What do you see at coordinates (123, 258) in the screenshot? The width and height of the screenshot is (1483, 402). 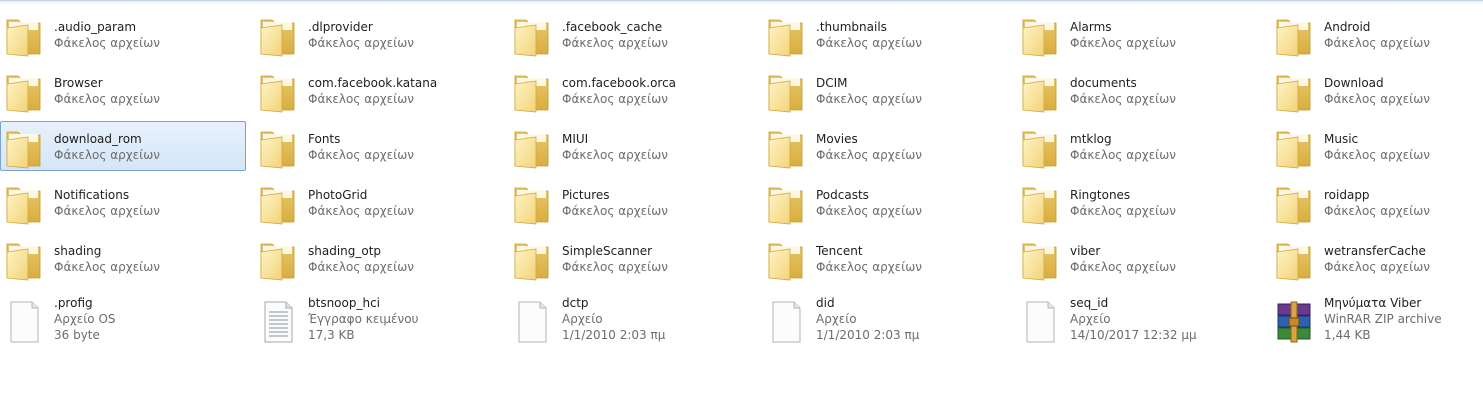 I see `folder-item: shading Φάκελος αρχείων` at bounding box center [123, 258].